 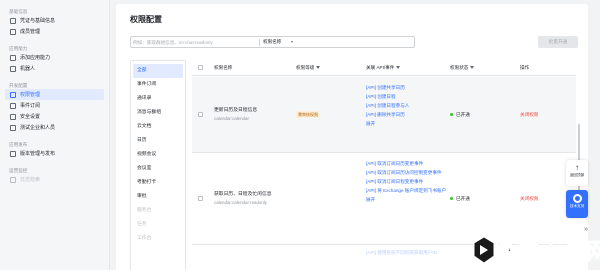 I want to click on search-box: 权限名称 ▾, so click(x=272, y=42).